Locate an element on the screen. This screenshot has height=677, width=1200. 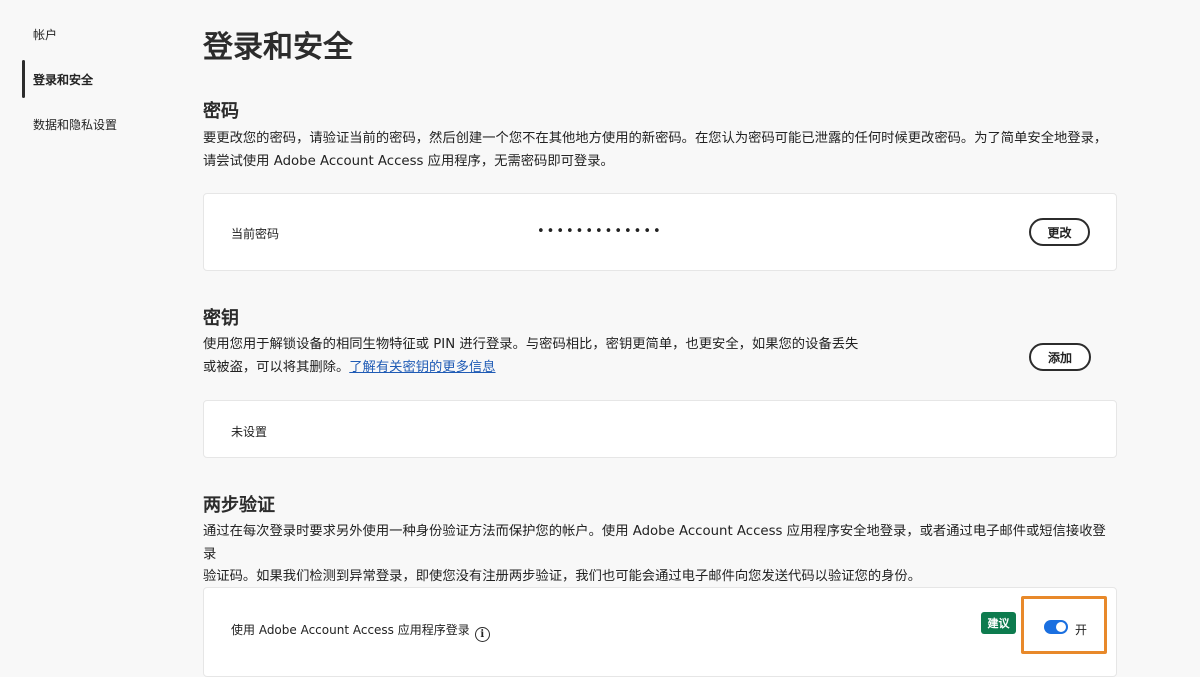
toggle-knob is located at coordinates (1061, 627).